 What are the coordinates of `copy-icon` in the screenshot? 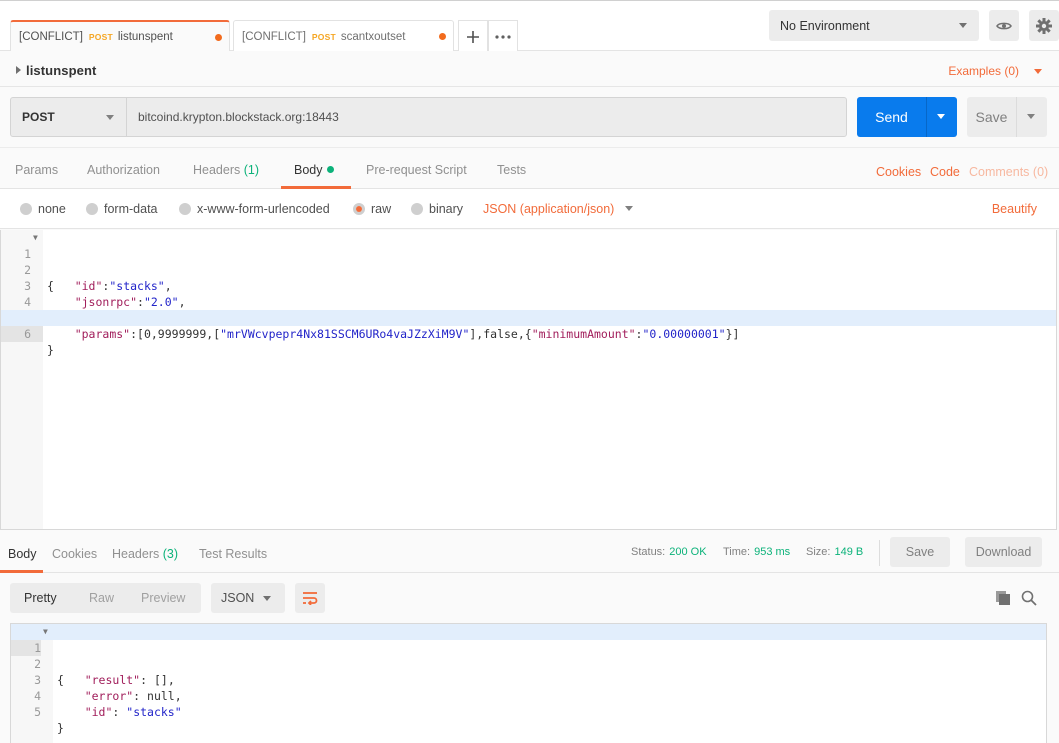 It's located at (1003, 598).